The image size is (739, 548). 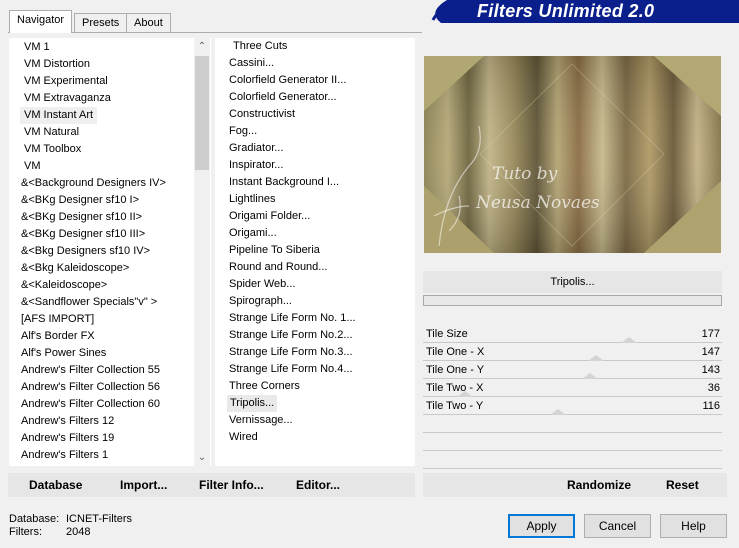 I want to click on cancel-button: Cancel, so click(x=617, y=526).